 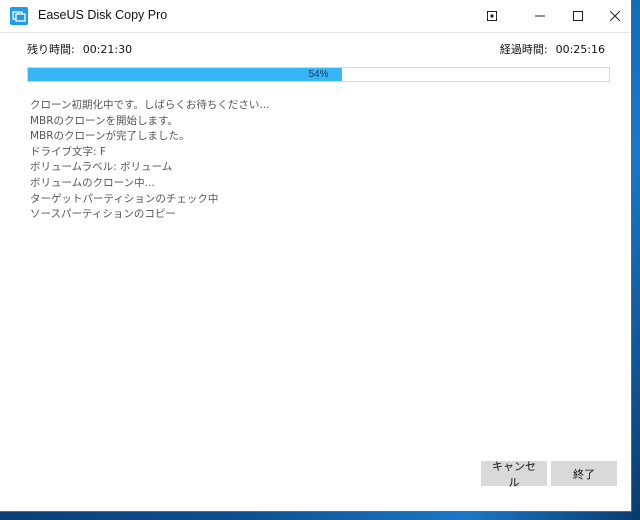 What do you see at coordinates (51, 49) in the screenshot?
I see `remaining-time-label: 残り時間:` at bounding box center [51, 49].